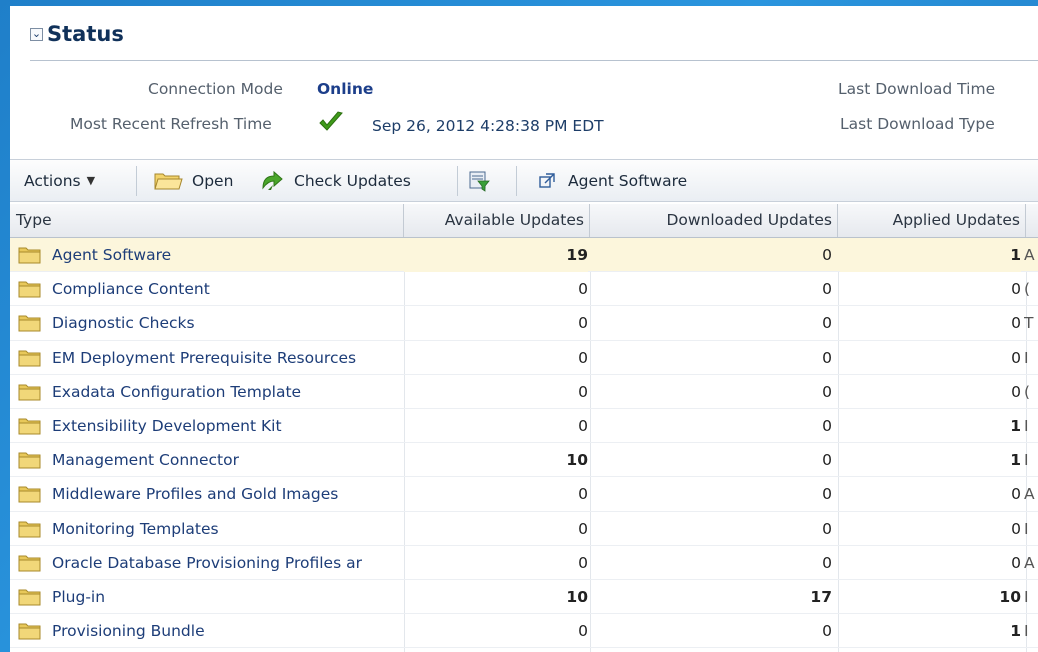 Image resolution: width=1038 pixels, height=652 pixels. What do you see at coordinates (210, 597) in the screenshot?
I see `type-cell: Plug-in` at bounding box center [210, 597].